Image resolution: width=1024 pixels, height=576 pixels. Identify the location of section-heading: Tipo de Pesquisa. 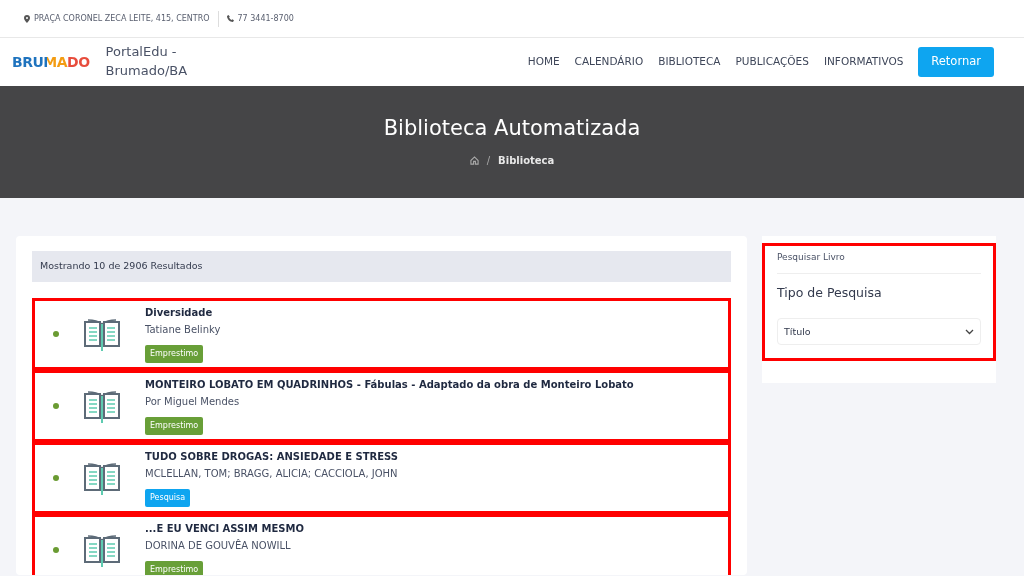
(830, 292).